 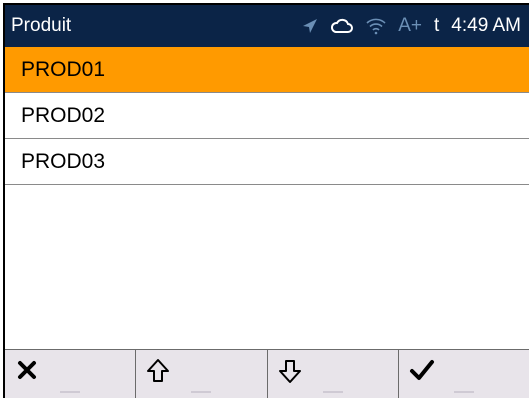 What do you see at coordinates (333, 374) in the screenshot?
I see `move-down-button` at bounding box center [333, 374].